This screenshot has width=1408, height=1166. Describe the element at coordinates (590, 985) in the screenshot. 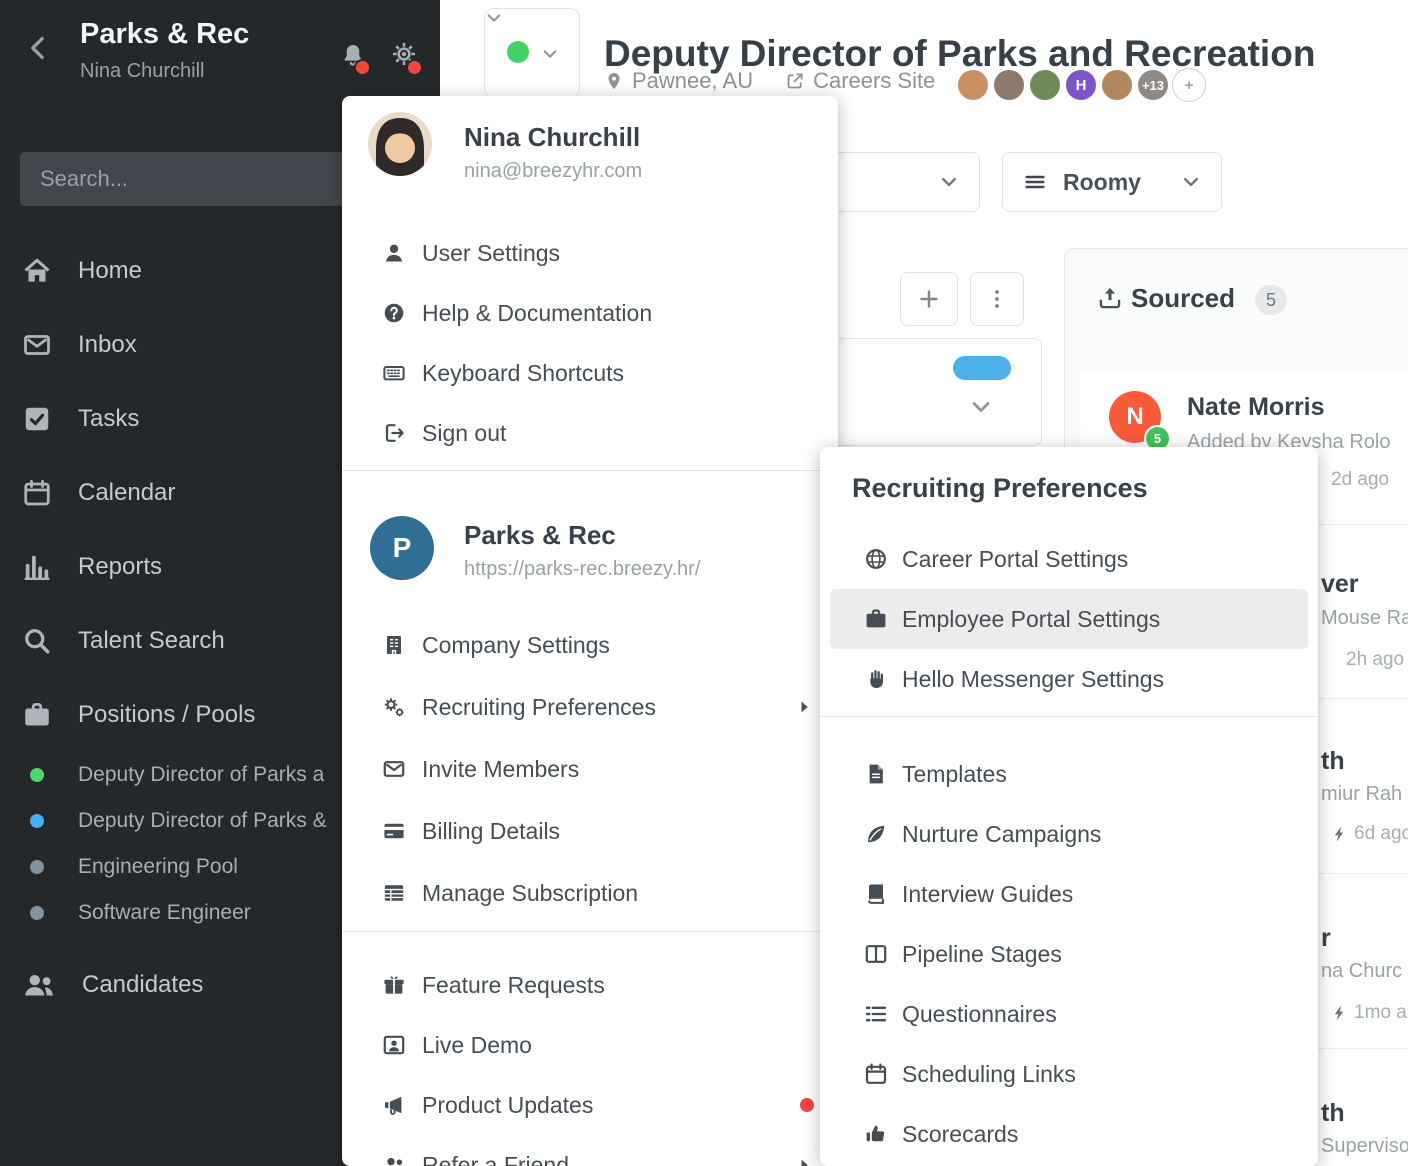

I see `menu-item-feature-requests: Feature Requests` at that location.